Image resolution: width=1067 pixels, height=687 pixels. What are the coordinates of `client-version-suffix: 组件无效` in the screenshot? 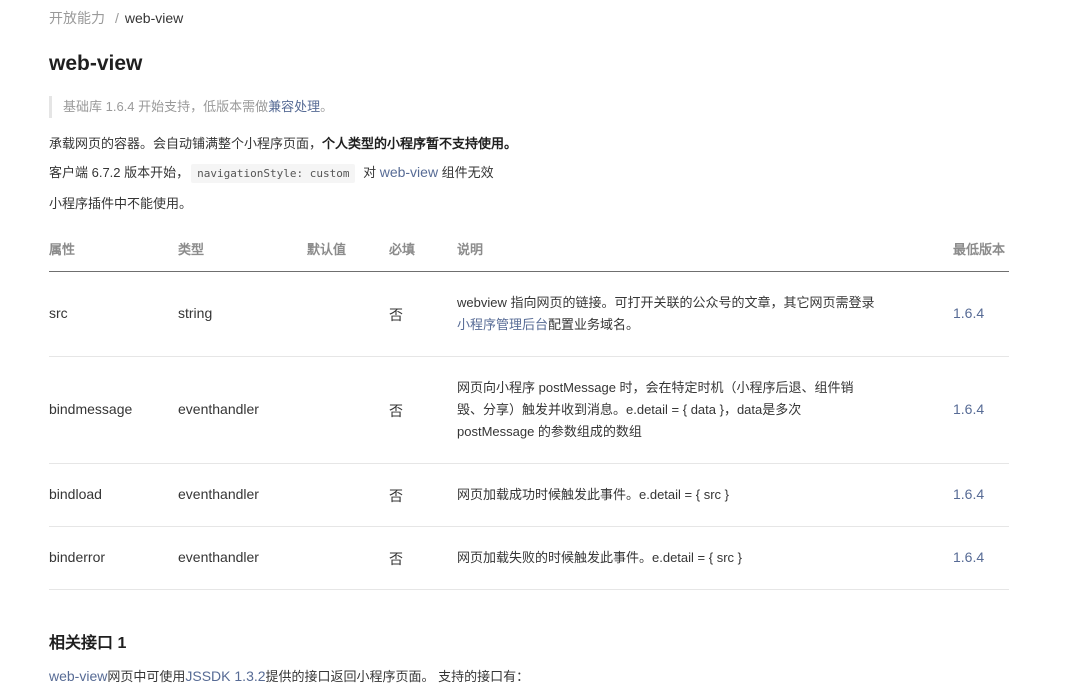 It's located at (466, 172).